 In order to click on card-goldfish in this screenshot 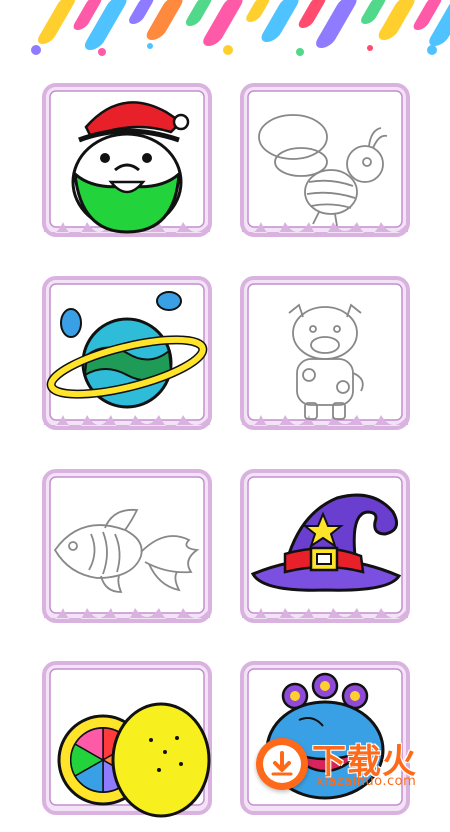, I will do `click(127, 554)`.